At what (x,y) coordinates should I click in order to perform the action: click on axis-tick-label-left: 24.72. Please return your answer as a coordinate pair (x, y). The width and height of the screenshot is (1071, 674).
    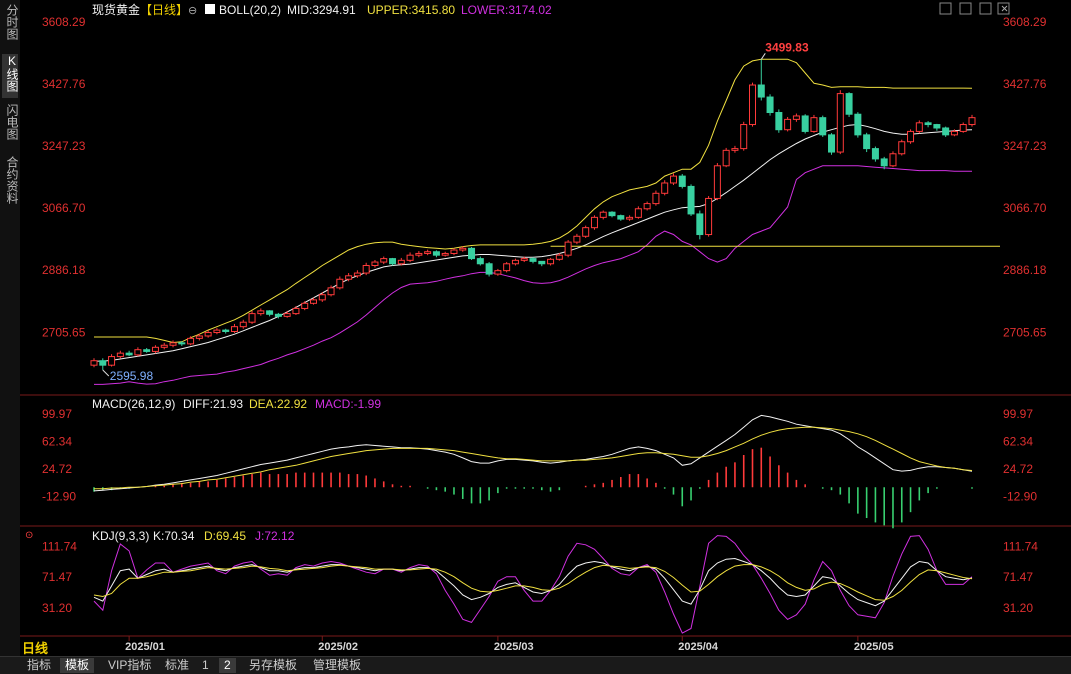
    Looking at the image, I should click on (57, 469).